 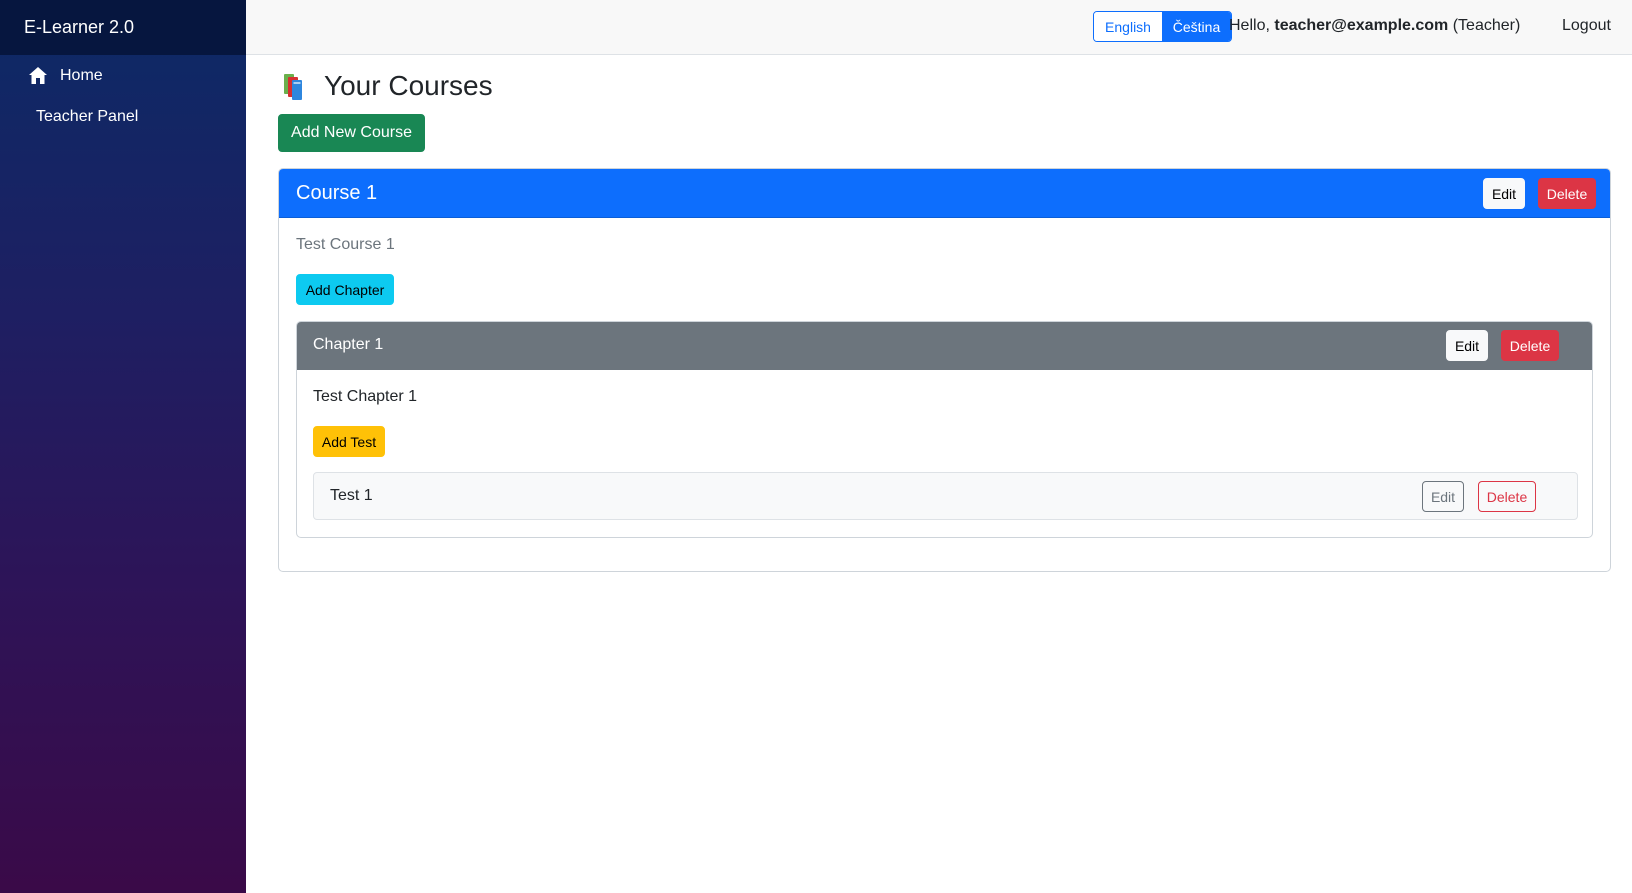 What do you see at coordinates (1128, 26) in the screenshot?
I see `language-english-button: English` at bounding box center [1128, 26].